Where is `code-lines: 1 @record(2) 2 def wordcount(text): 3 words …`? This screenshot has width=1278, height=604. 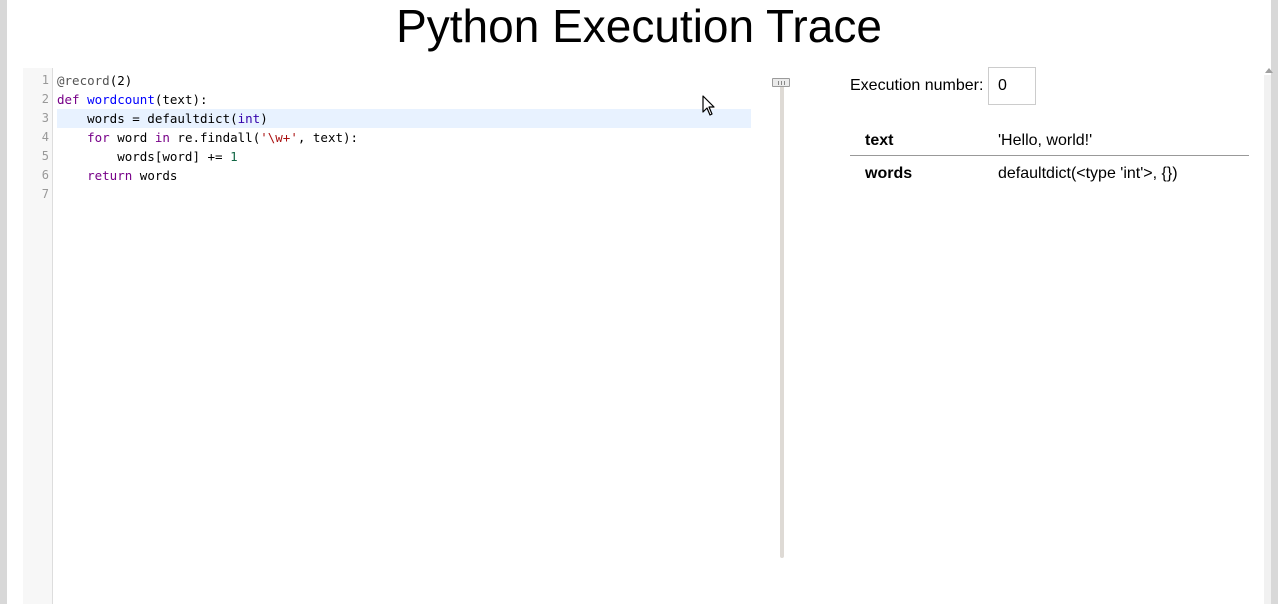
code-lines: 1 @record(2) 2 def wordcount(text): 3 words … is located at coordinates (389, 137).